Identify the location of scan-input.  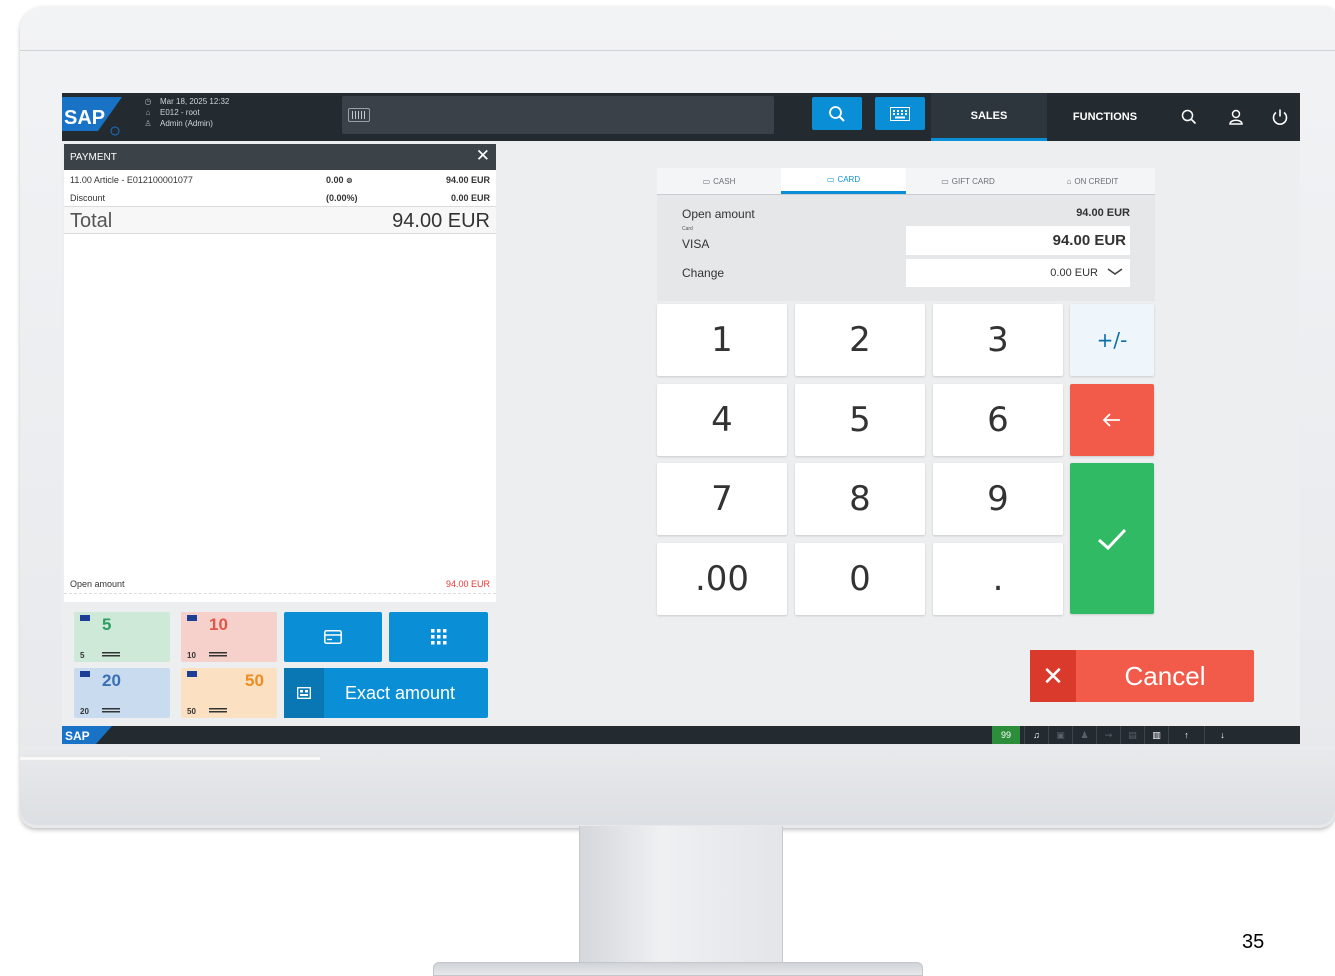
(558, 115).